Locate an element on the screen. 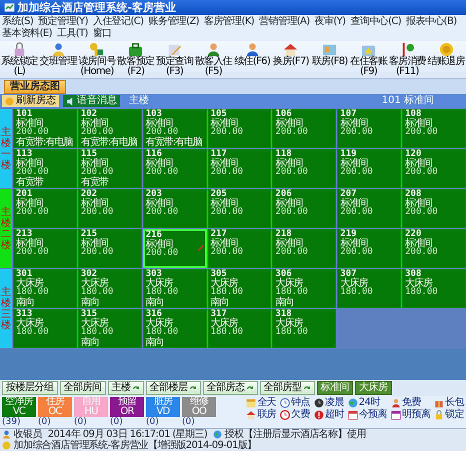 The height and width of the screenshot is (451, 466). legend-label: 钟点 is located at coordinates (300, 402).